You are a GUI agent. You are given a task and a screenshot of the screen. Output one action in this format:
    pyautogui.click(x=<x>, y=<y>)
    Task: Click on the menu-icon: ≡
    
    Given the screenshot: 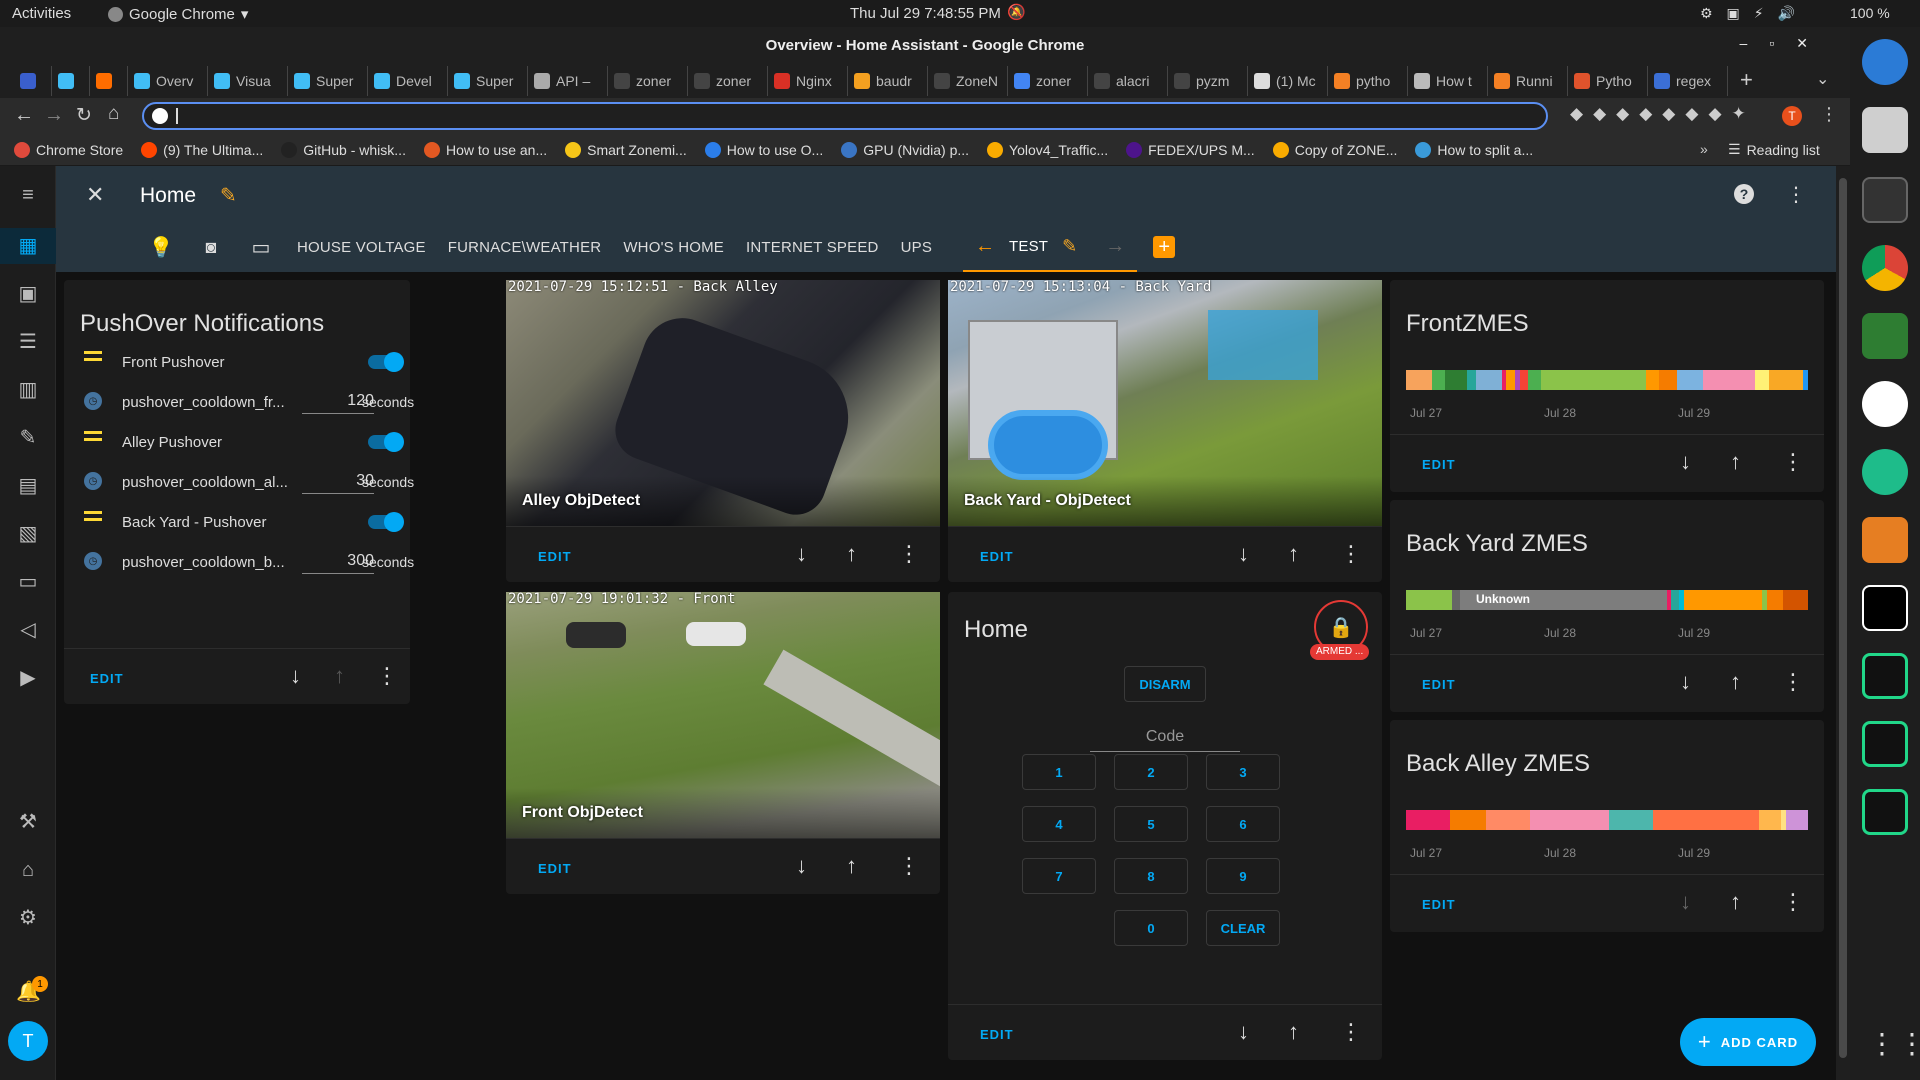 What is the action you would take?
    pyautogui.click(x=28, y=195)
    